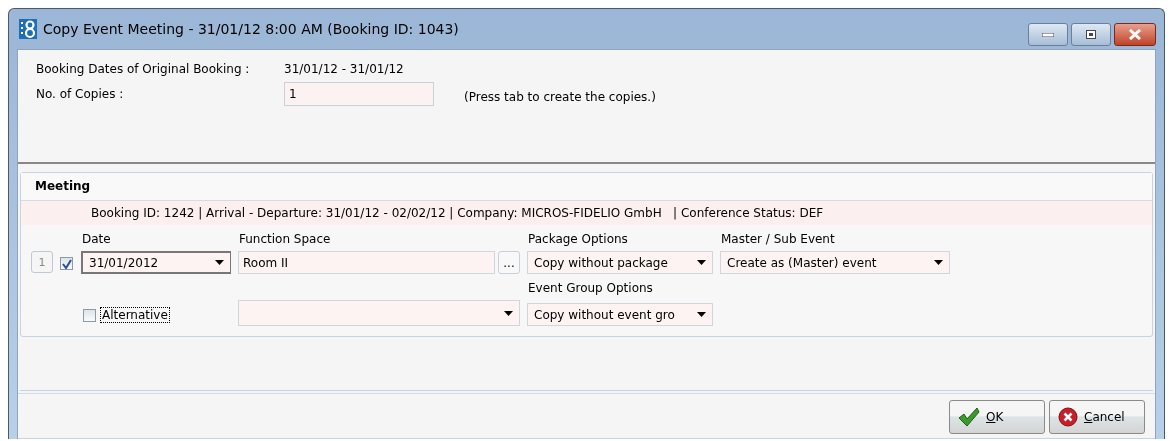 The image size is (1171, 441). What do you see at coordinates (778, 239) in the screenshot?
I see `field-label: Master / Sub Event` at bounding box center [778, 239].